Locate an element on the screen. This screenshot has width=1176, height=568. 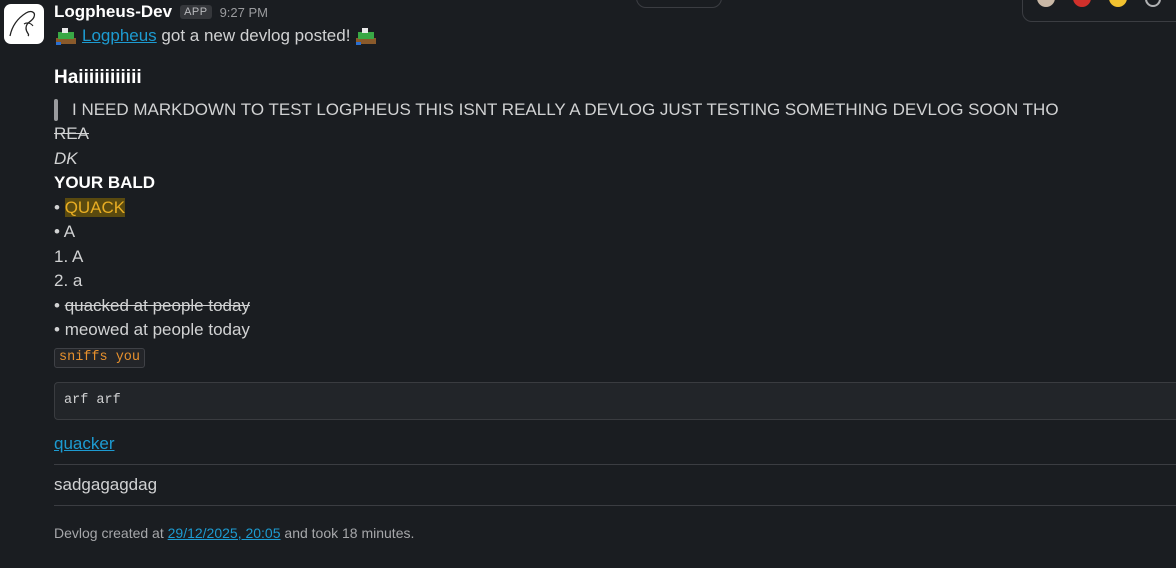
logpheus-link: Logpheus is located at coordinates (119, 35).